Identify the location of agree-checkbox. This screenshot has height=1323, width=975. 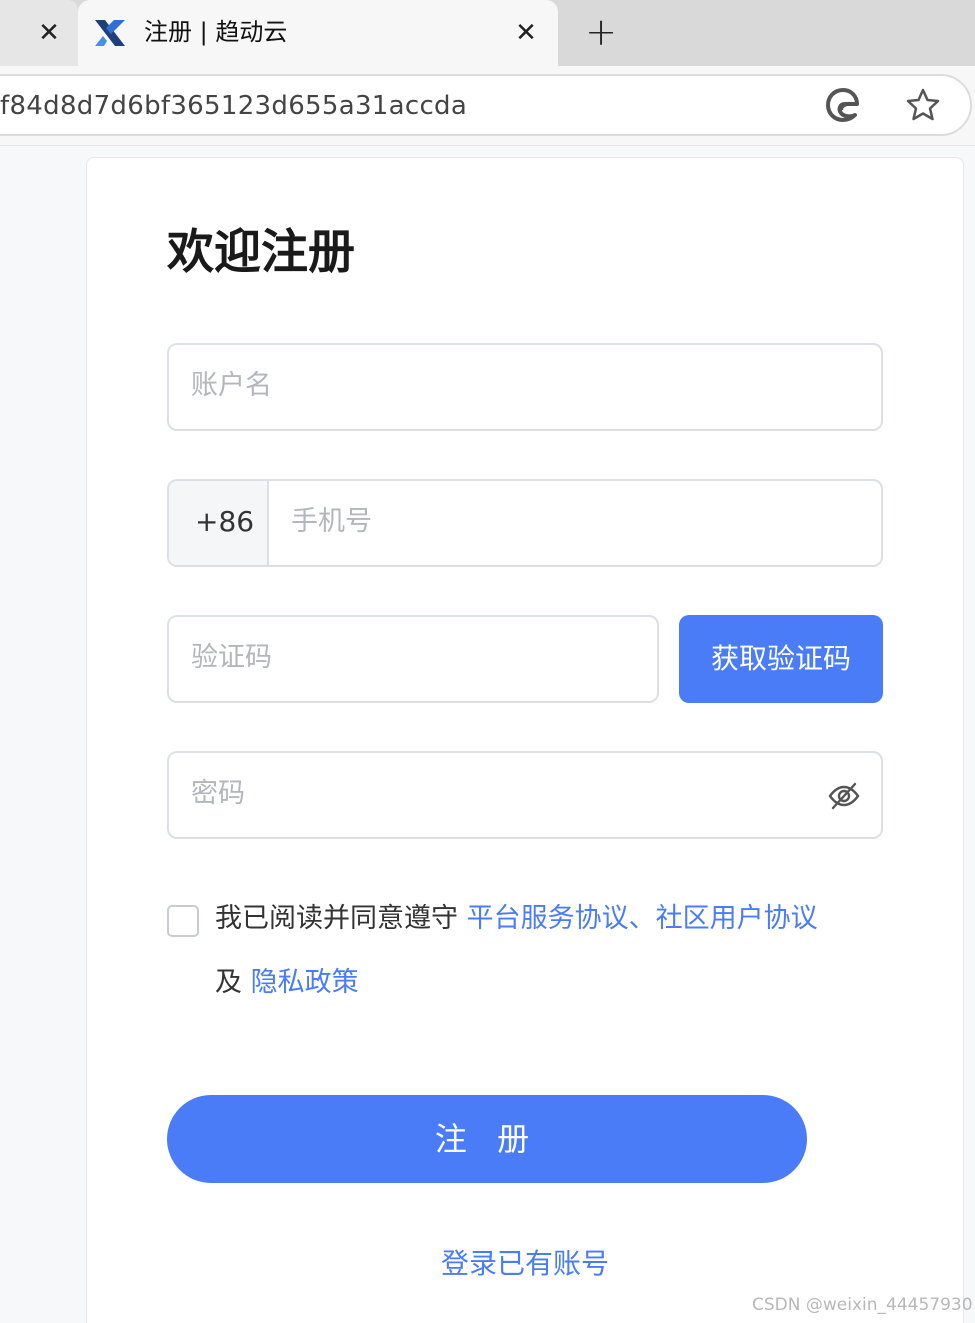
(183, 921).